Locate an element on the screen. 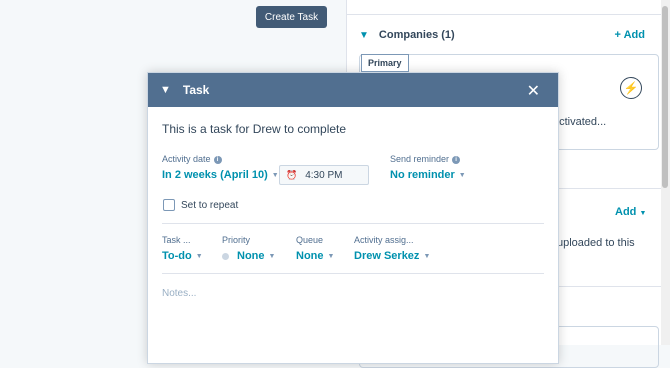 The image size is (670, 368). alarm-clock-icon: ⏰ is located at coordinates (292, 174).